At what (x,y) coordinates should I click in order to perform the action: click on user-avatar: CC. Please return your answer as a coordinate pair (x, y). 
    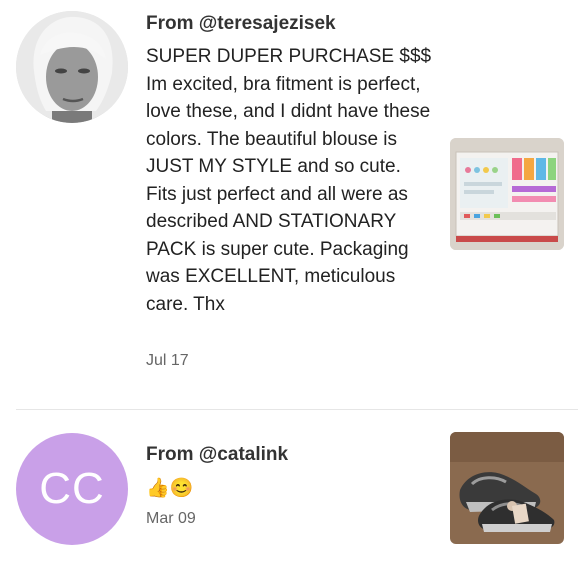
    Looking at the image, I should click on (72, 489).